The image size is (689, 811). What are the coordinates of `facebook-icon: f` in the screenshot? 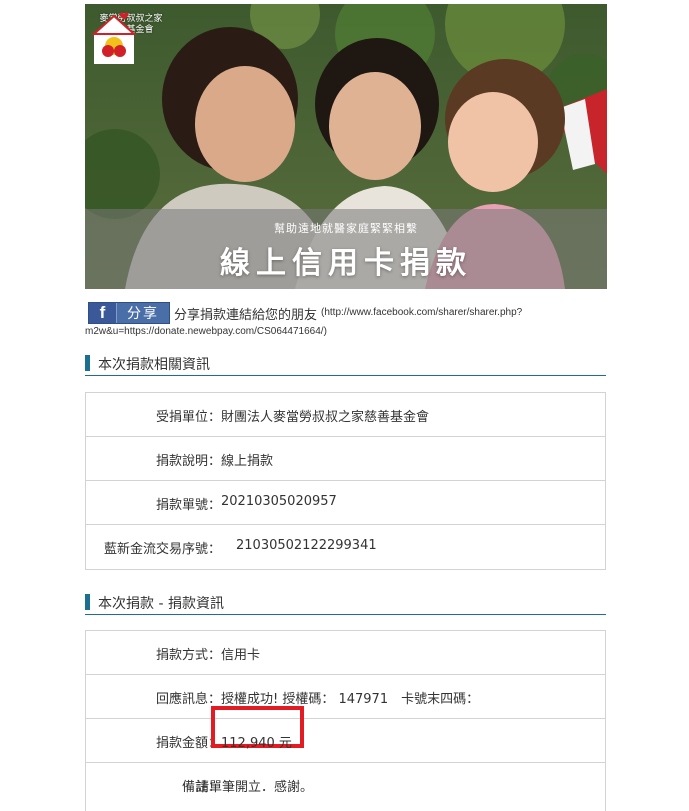 It's located at (103, 313).